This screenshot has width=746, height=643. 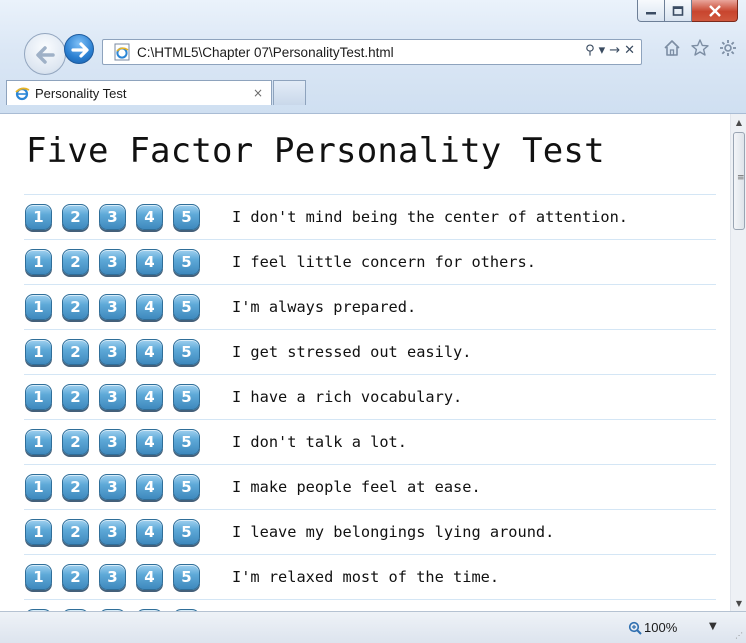 What do you see at coordinates (741, 178) in the screenshot?
I see `scrollbar-grip-icon: ≡` at bounding box center [741, 178].